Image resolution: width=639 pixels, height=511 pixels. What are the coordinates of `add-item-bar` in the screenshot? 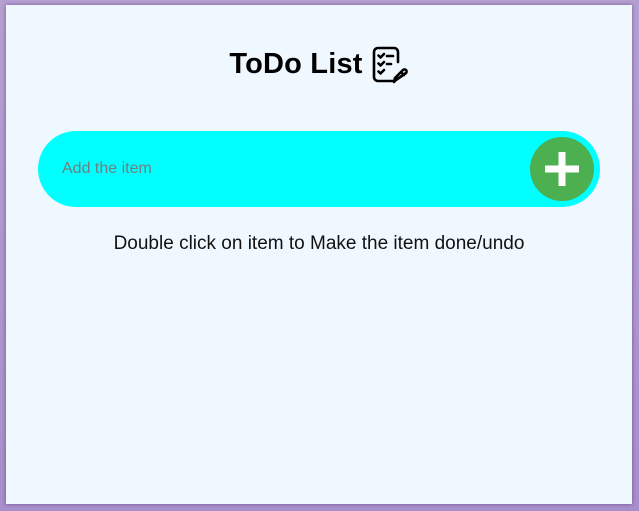 It's located at (319, 169).